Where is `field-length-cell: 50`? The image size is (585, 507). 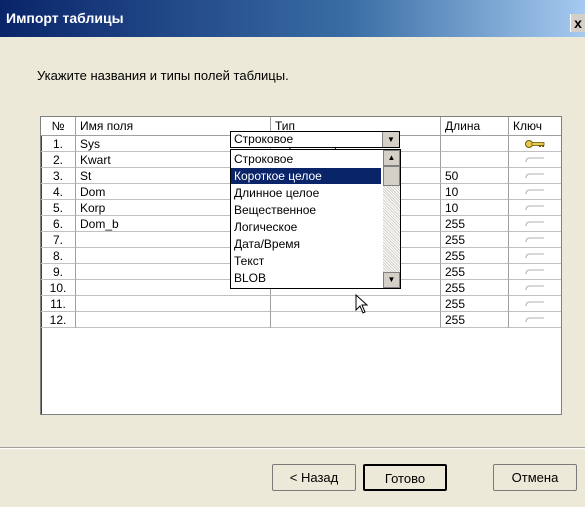
field-length-cell: 50 is located at coordinates (475, 176).